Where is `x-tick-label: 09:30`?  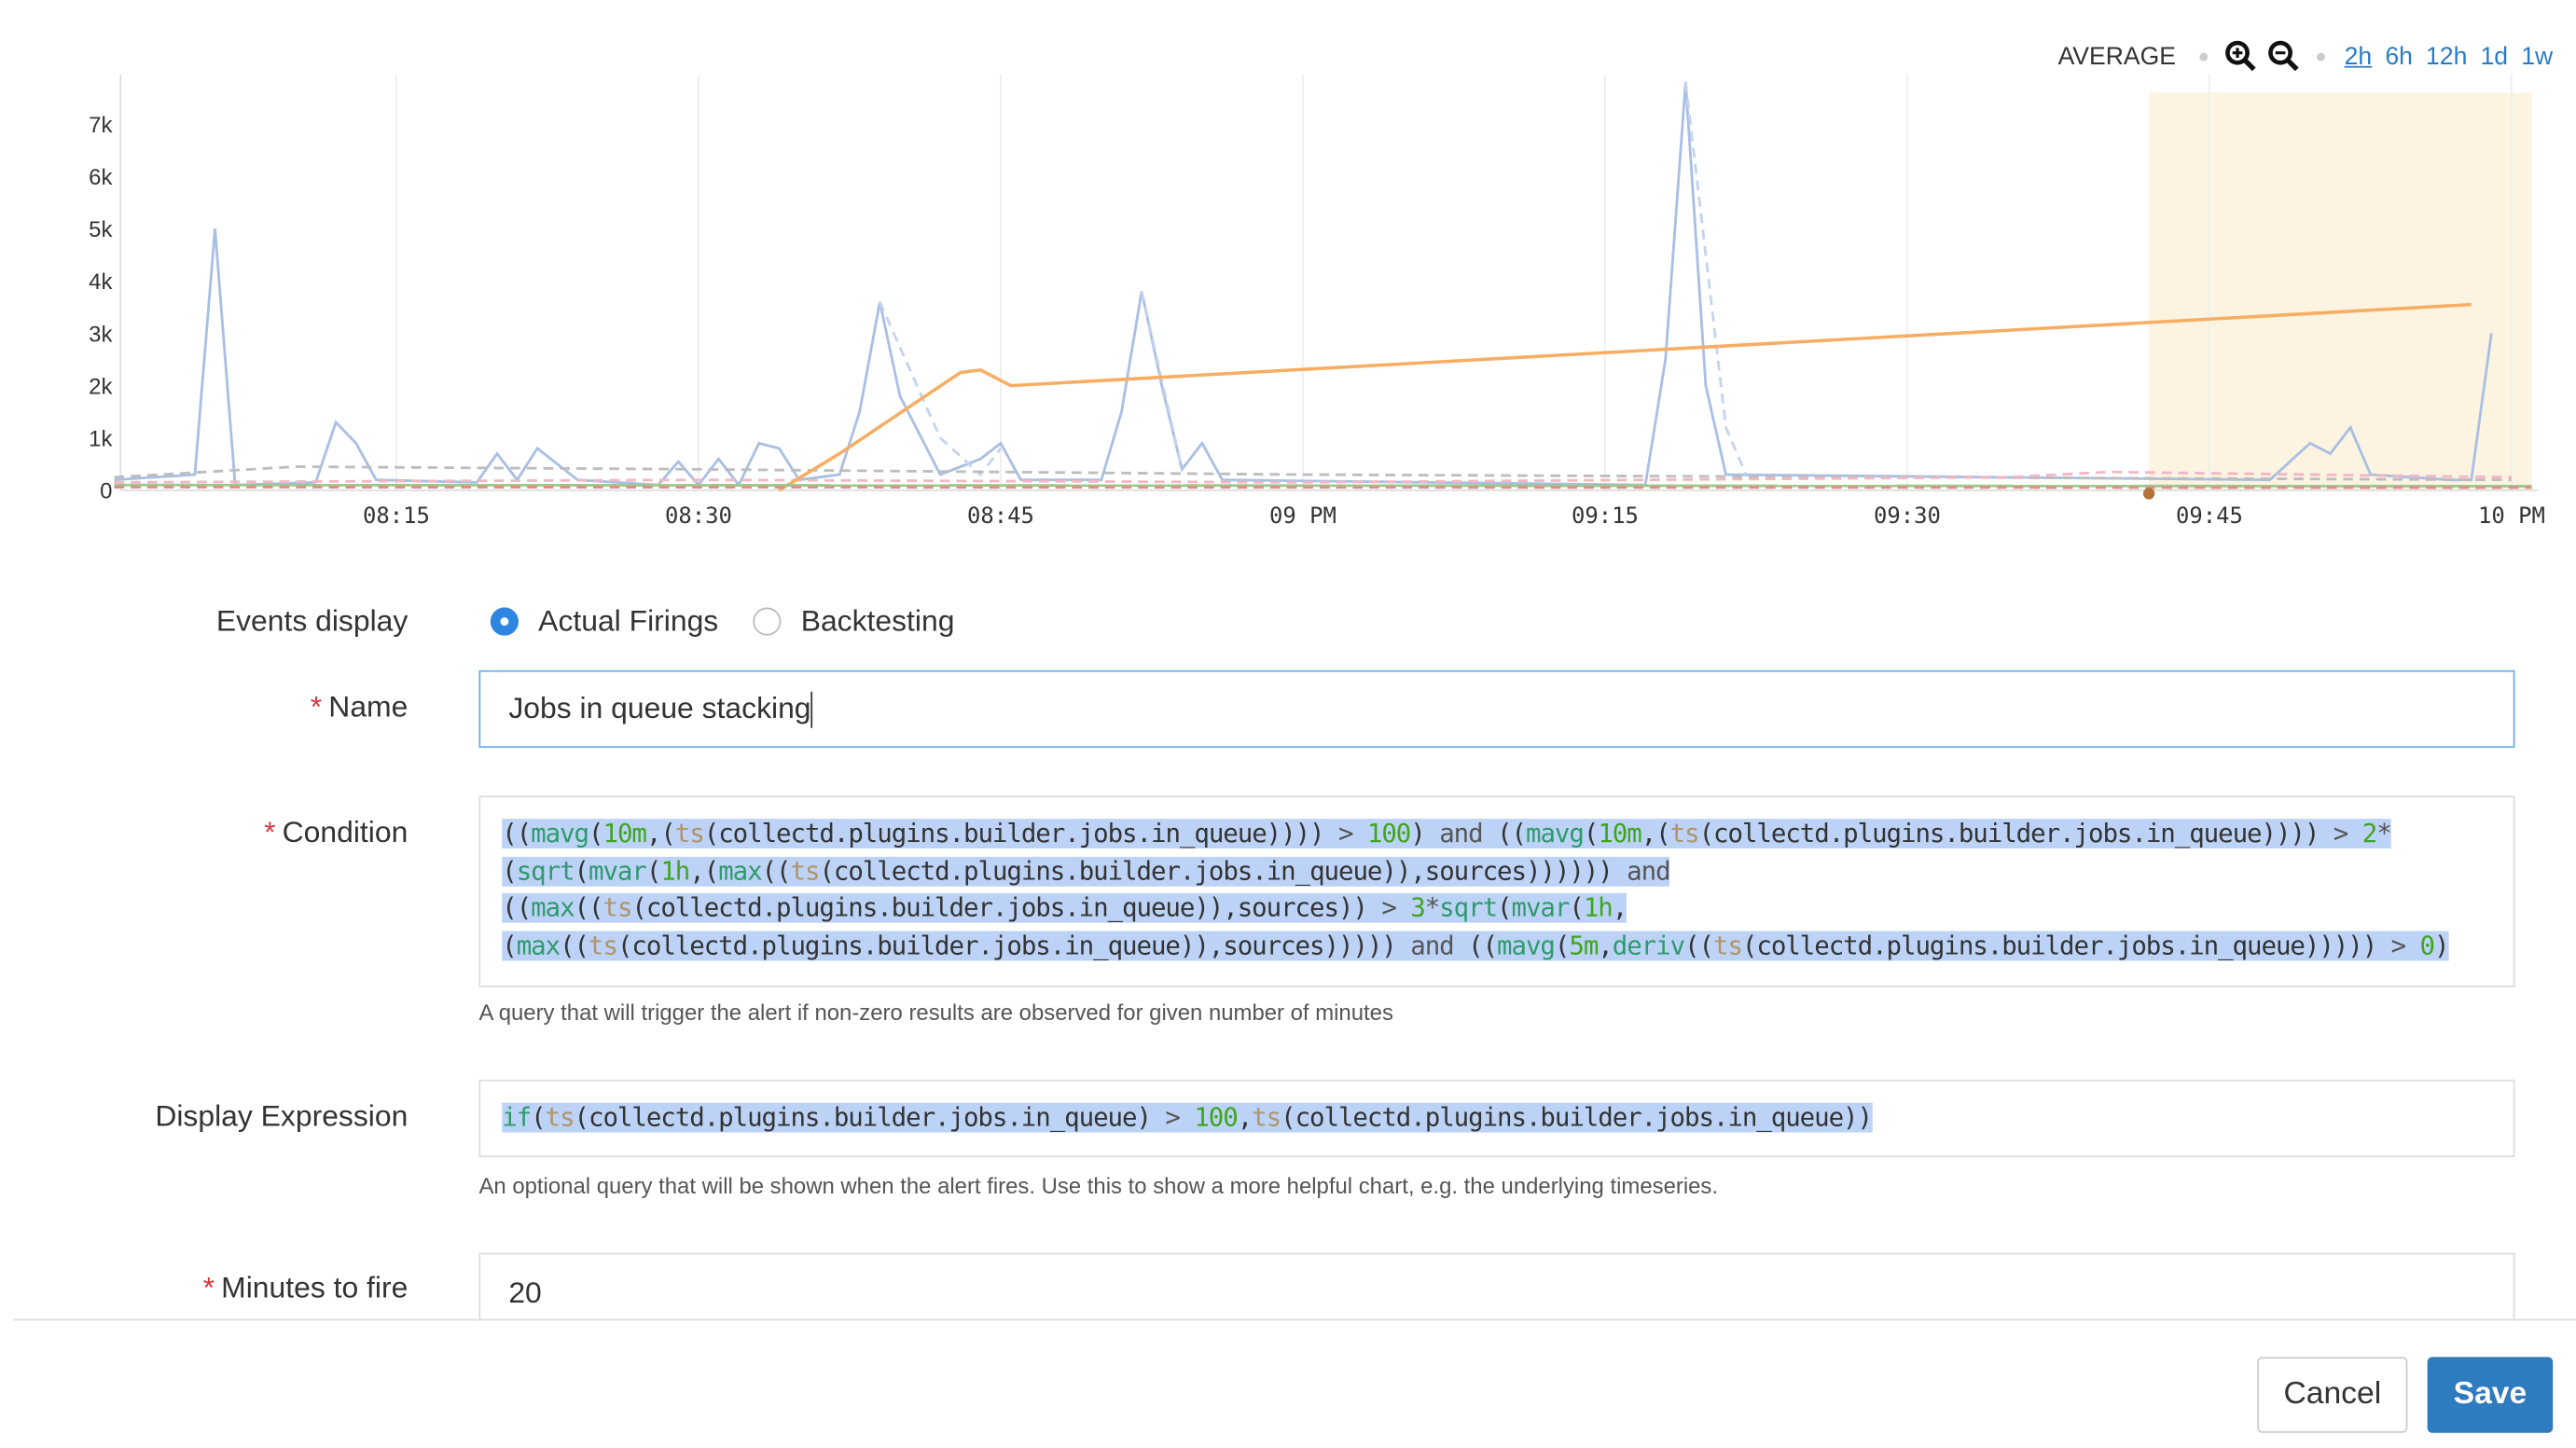 x-tick-label: 09:30 is located at coordinates (1907, 516).